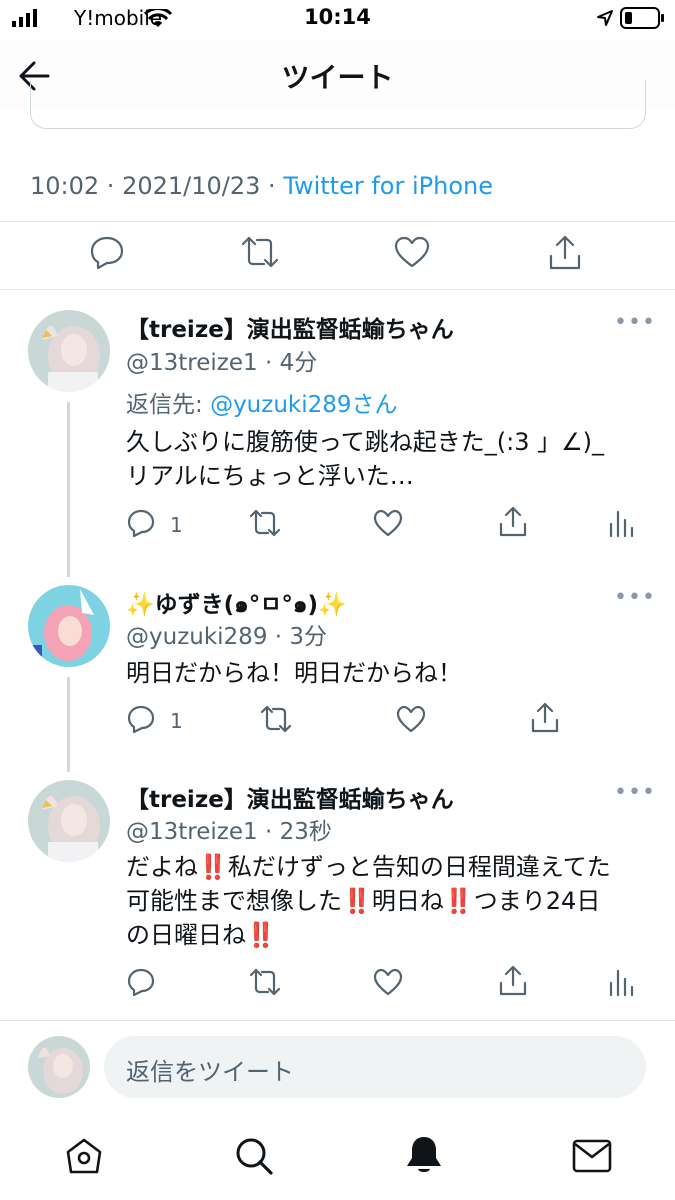 Image resolution: width=675 pixels, height=1200 pixels. What do you see at coordinates (226, 634) in the screenshot?
I see `author-handle: @yuzuki289 · 3分` at bounding box center [226, 634].